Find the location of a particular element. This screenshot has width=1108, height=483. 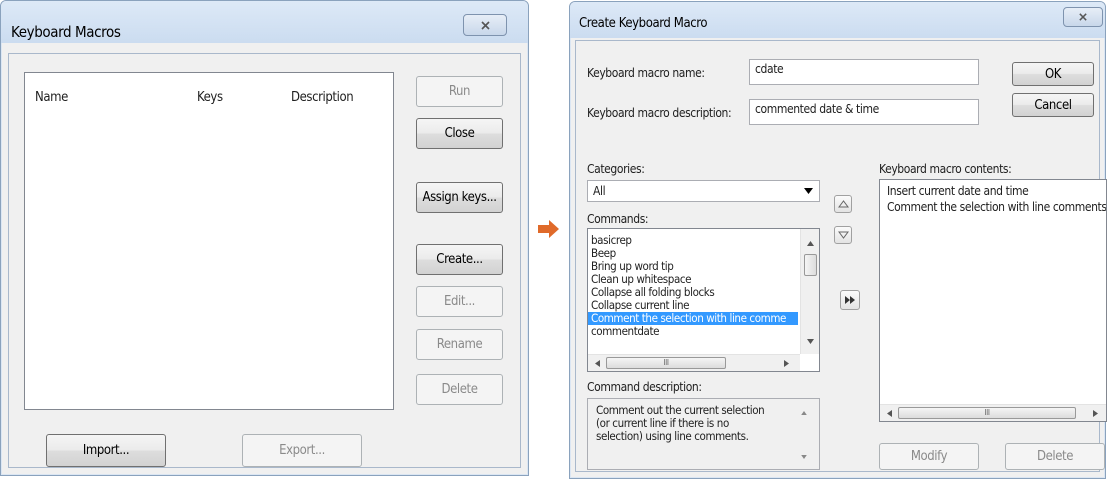

delete-content-button-label: Delete is located at coordinates (1055, 456).